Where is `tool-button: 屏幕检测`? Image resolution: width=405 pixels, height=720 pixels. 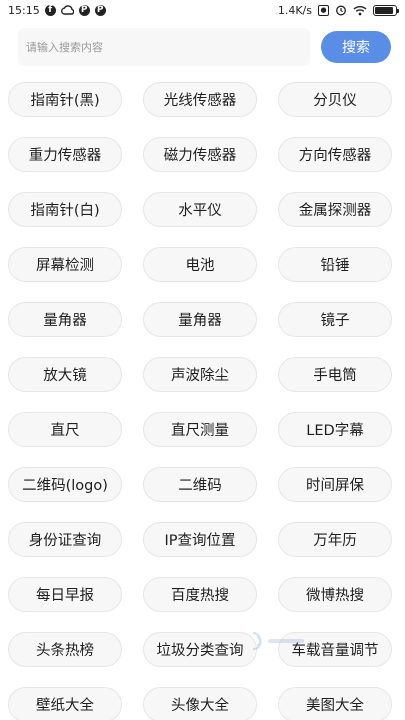
tool-button: 屏幕检测 is located at coordinates (65, 264).